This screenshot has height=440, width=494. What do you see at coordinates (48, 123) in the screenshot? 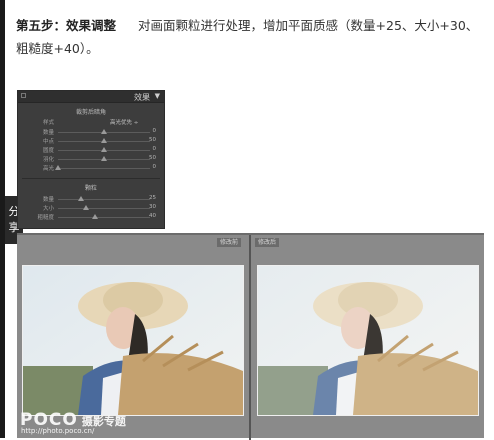
I see `vignette-style-label: 样式` at bounding box center [48, 123].